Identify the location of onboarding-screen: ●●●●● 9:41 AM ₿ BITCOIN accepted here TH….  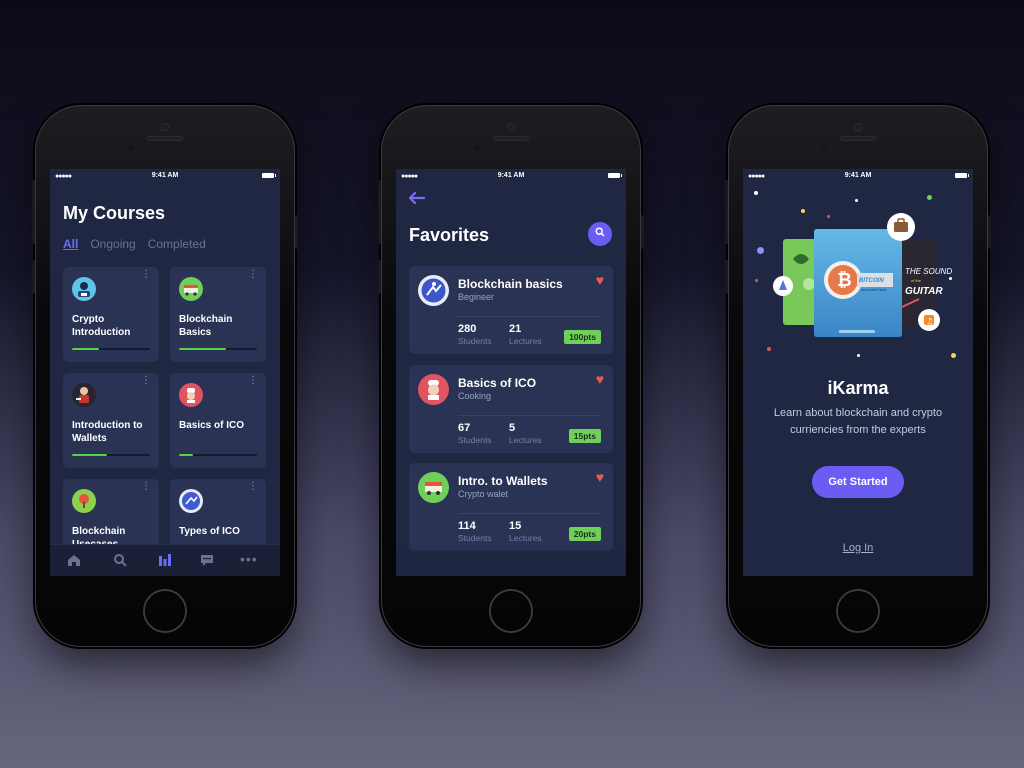
(858, 372).